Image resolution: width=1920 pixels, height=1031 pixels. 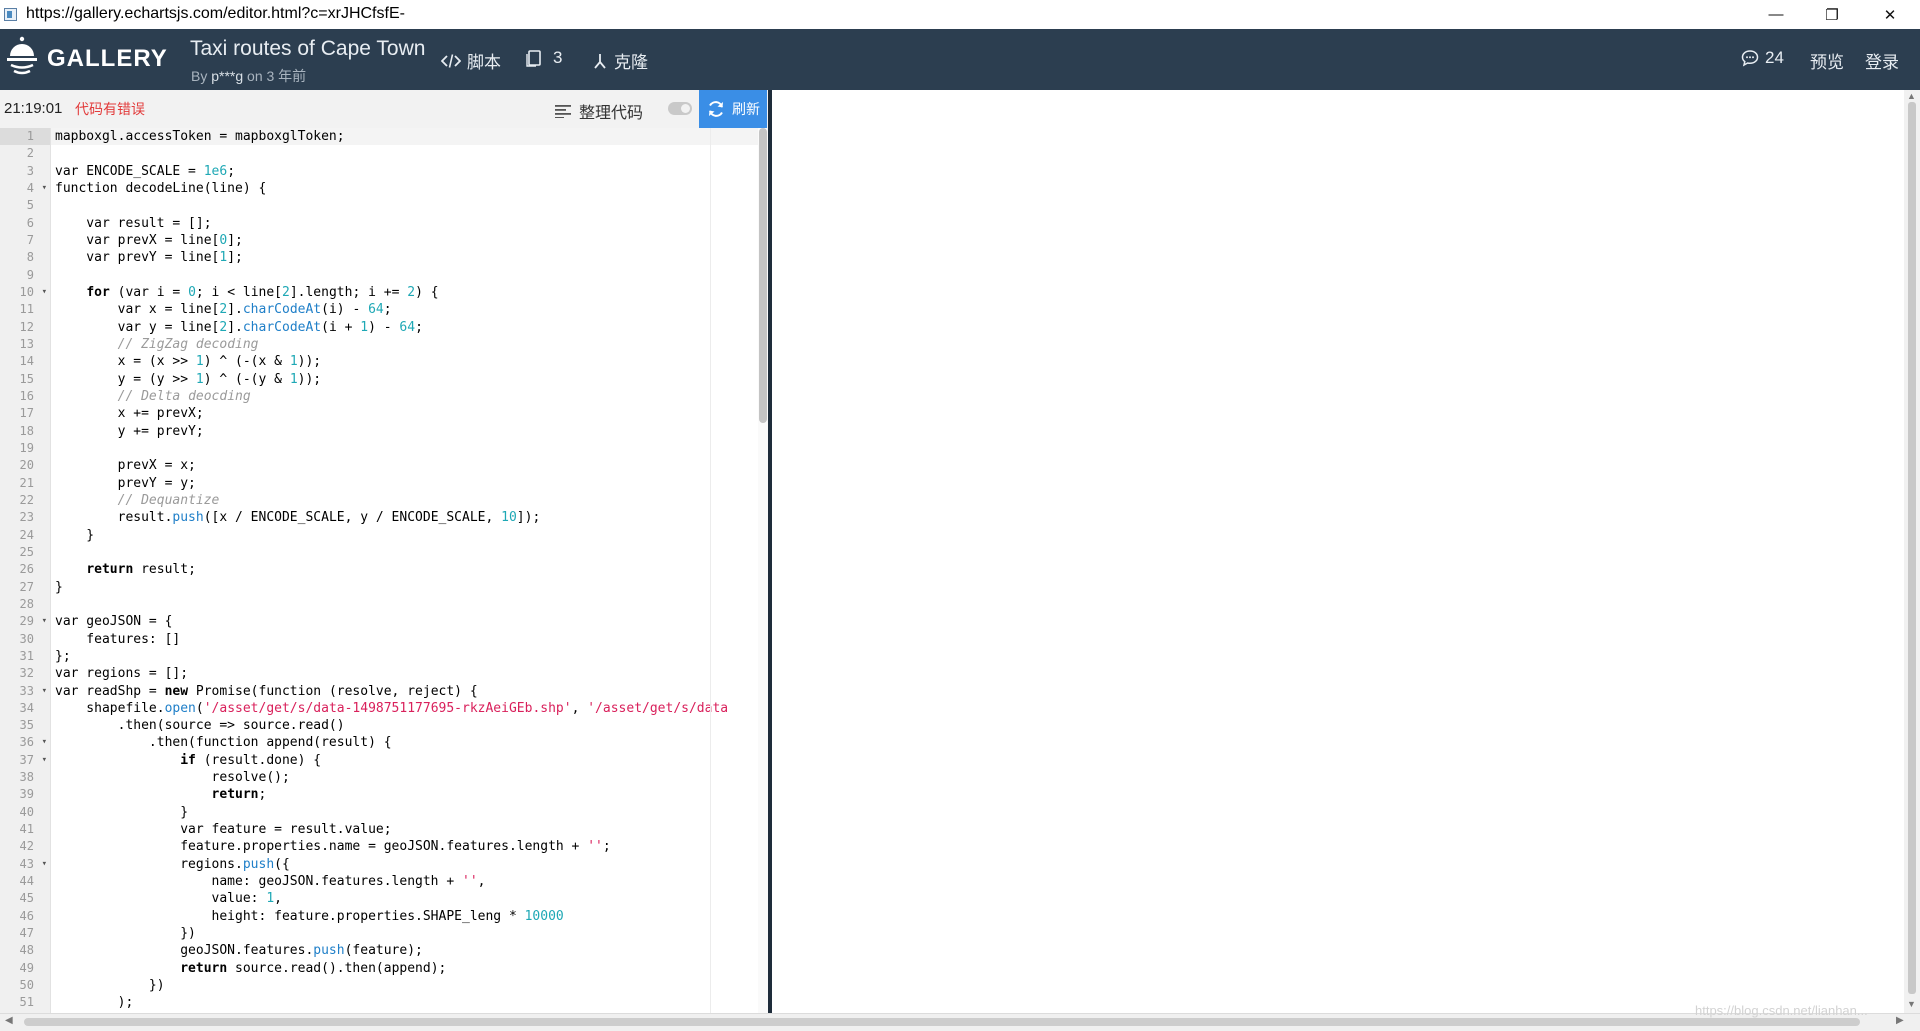 What do you see at coordinates (227, 76) in the screenshot?
I see `author-link: p***g` at bounding box center [227, 76].